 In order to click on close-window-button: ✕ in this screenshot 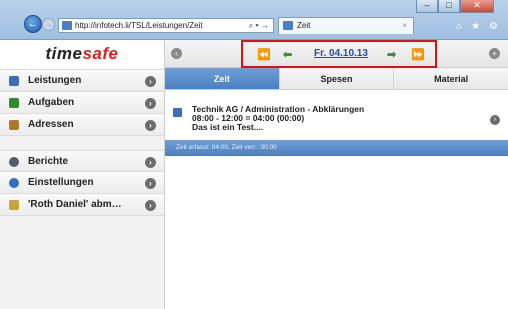, I will do `click(477, 6)`.